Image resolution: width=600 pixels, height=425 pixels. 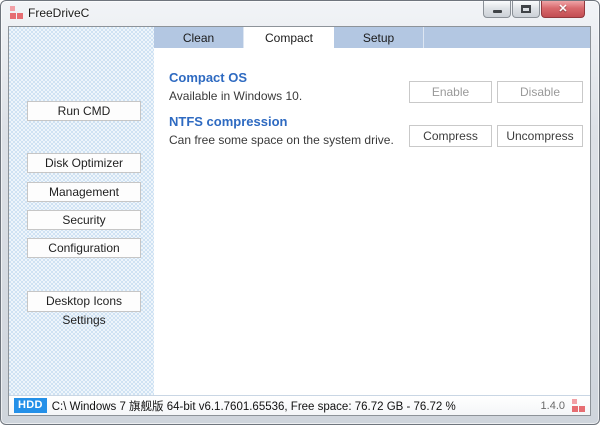 I want to click on compress-button: Compress, so click(x=450, y=136).